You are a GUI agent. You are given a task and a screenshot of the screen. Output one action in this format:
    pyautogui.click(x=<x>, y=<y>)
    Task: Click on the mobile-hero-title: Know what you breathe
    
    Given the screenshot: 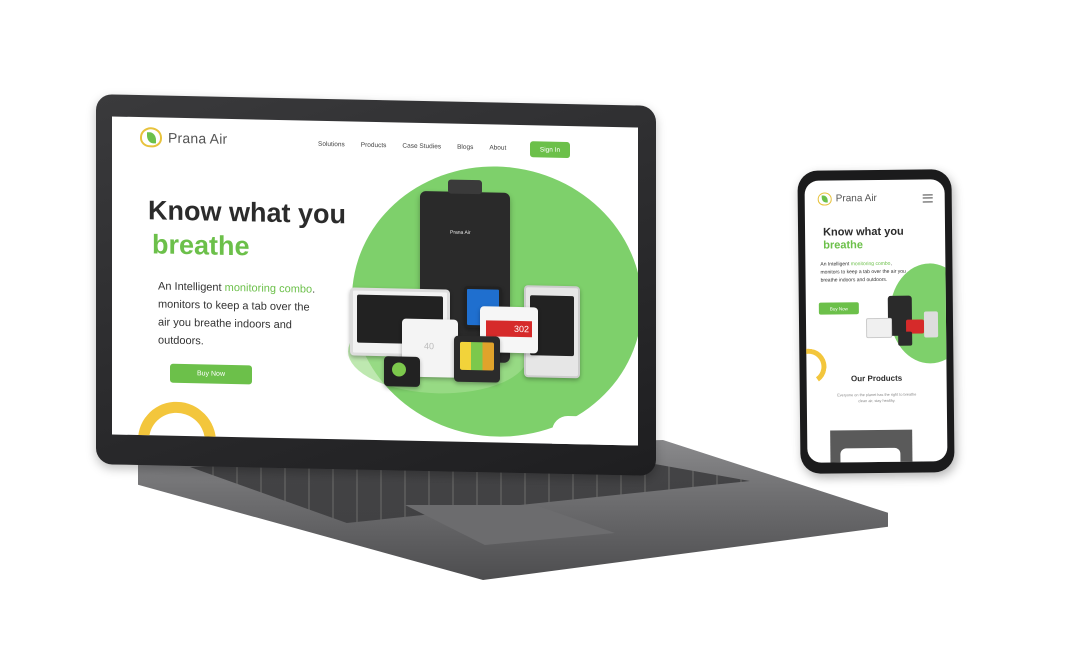 What is the action you would take?
    pyautogui.click(x=863, y=239)
    